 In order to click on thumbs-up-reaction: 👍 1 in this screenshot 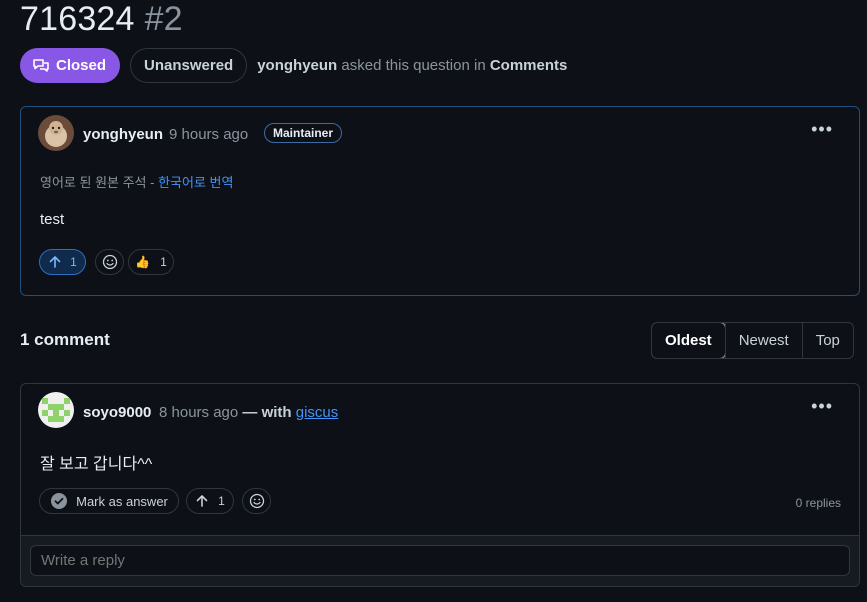, I will do `click(151, 262)`.